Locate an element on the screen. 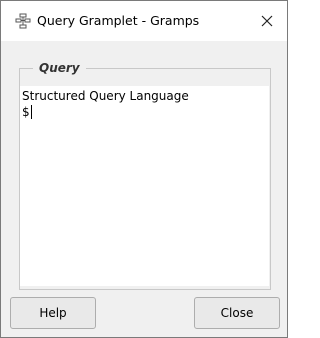 The image size is (320, 338). query-line-1: Structured Query Language is located at coordinates (105, 96).